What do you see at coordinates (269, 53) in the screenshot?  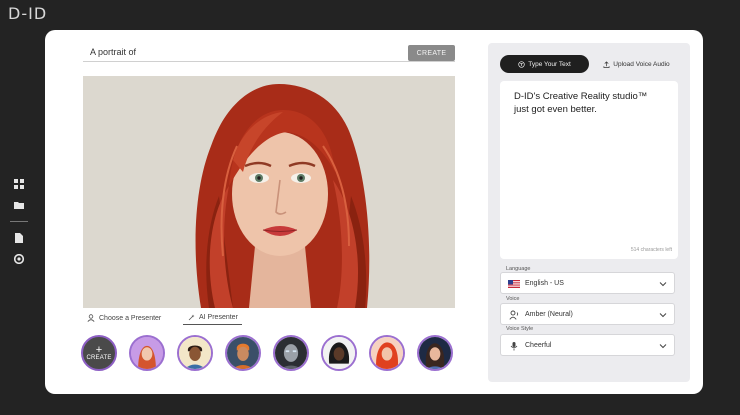 I see `prompt-bar: A portrait of CREATE` at bounding box center [269, 53].